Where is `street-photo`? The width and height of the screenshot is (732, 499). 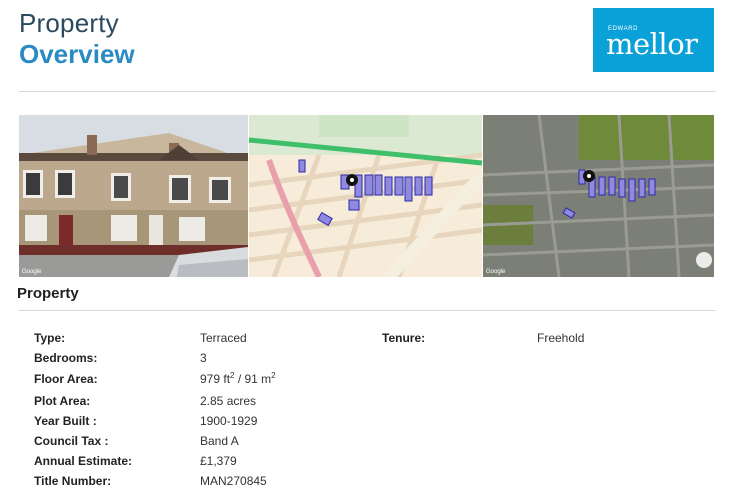
street-photo is located at coordinates (133, 196).